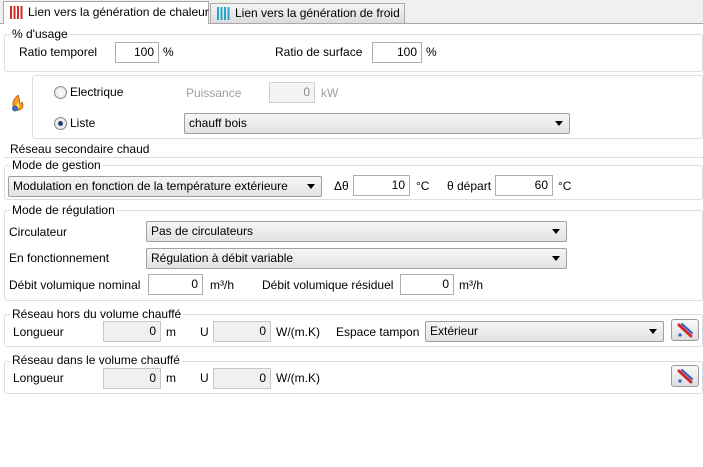  What do you see at coordinates (38, 378) in the screenshot?
I see `dans-longueur-label: Longueur` at bounding box center [38, 378].